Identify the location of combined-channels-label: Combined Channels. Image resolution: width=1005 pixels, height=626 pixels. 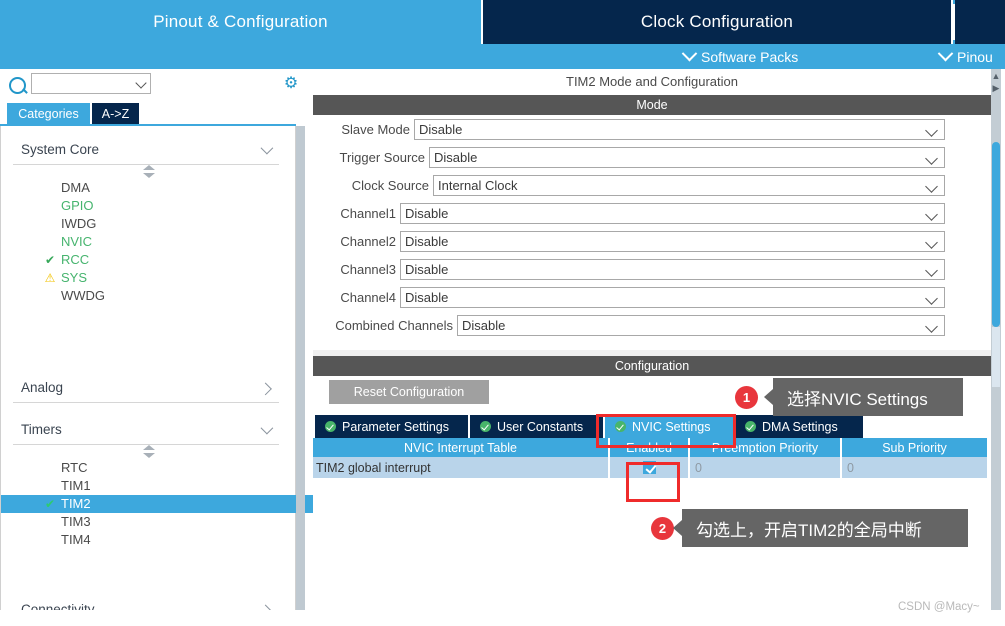
(394, 325).